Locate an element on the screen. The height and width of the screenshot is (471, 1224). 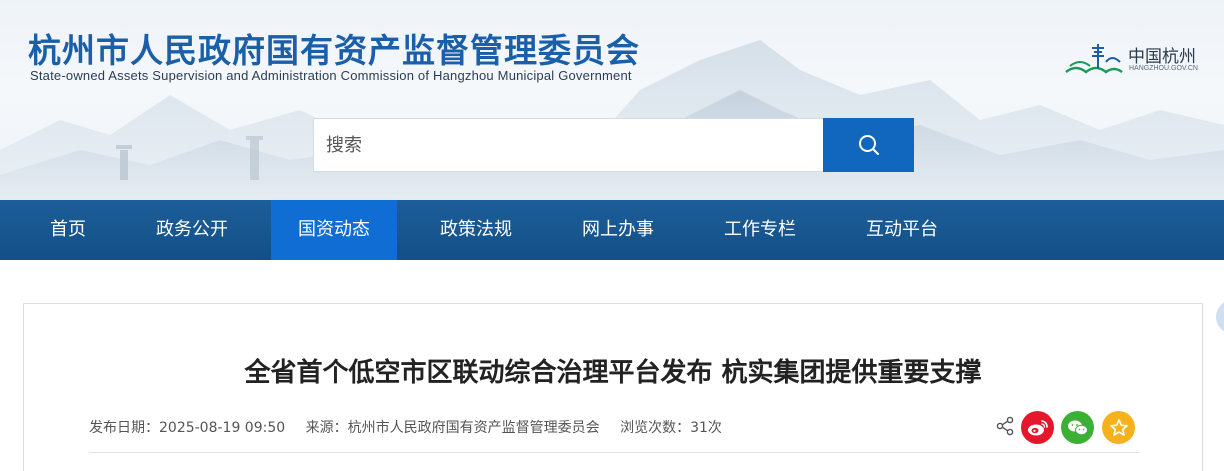
meta-divider is located at coordinates (614, 452).